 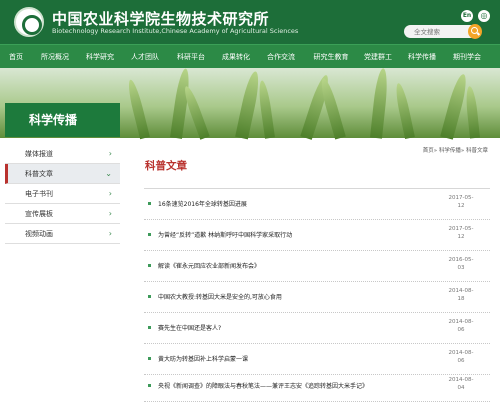 I want to click on article-title: 为曾经“反转”道歉 林纳斯呼吁中国科学家采取行动, so click(x=225, y=234).